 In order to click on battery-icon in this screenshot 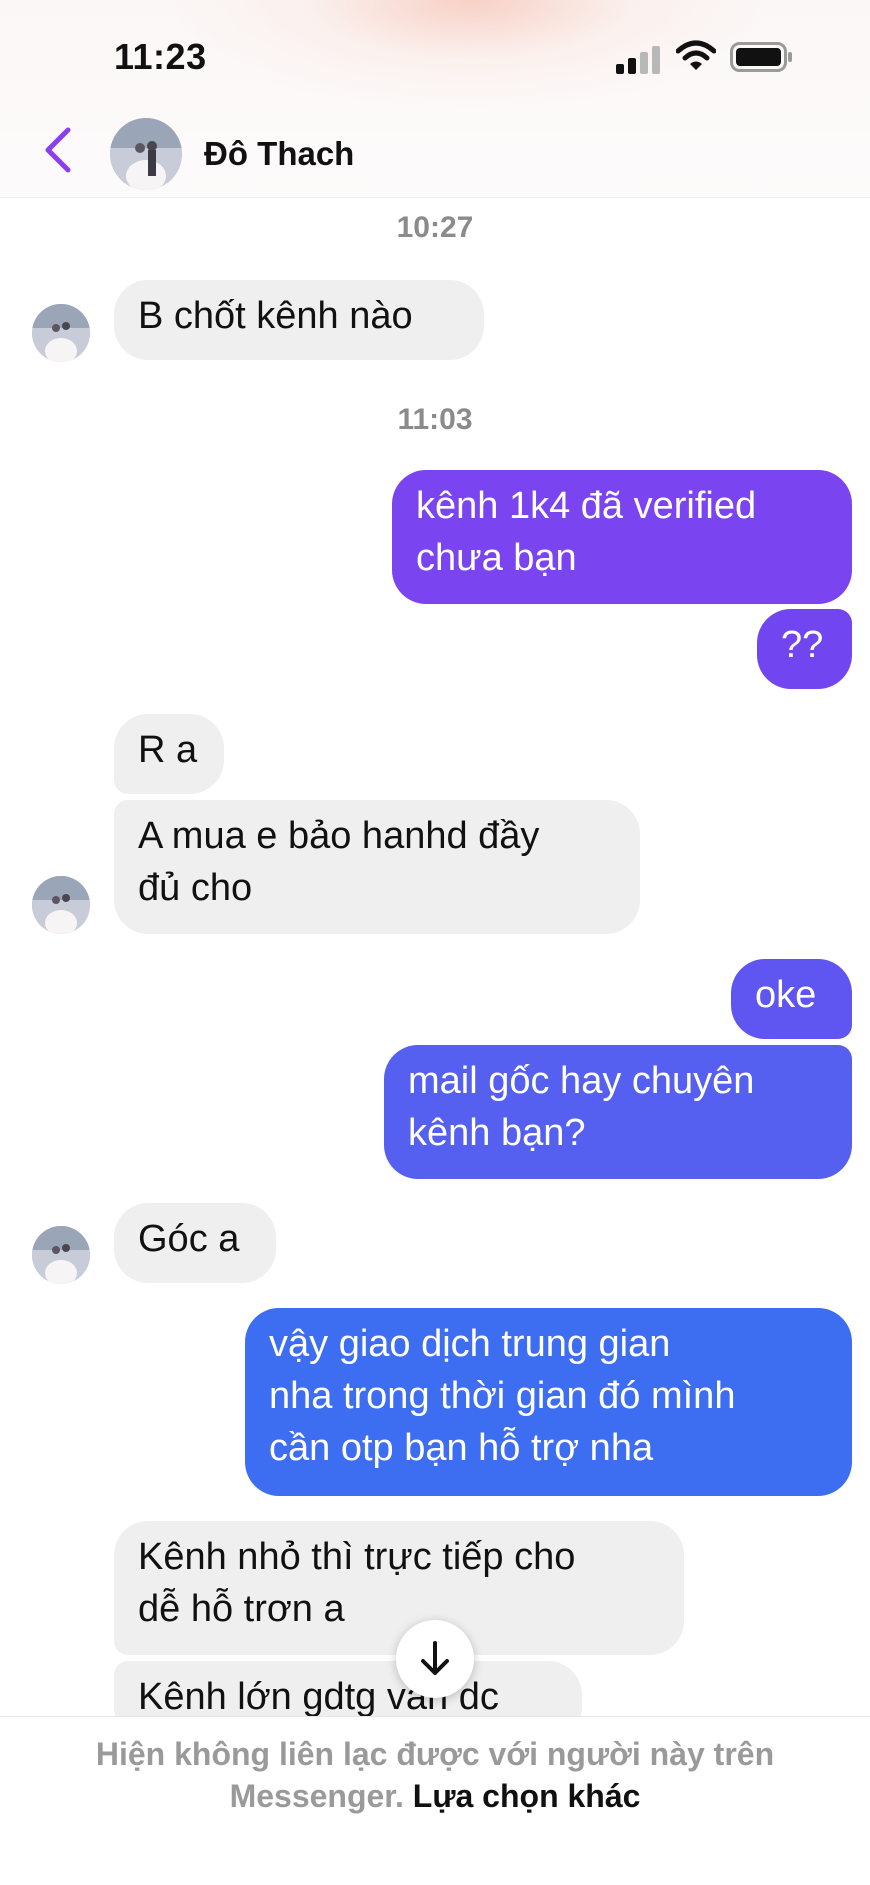, I will do `click(761, 57)`.